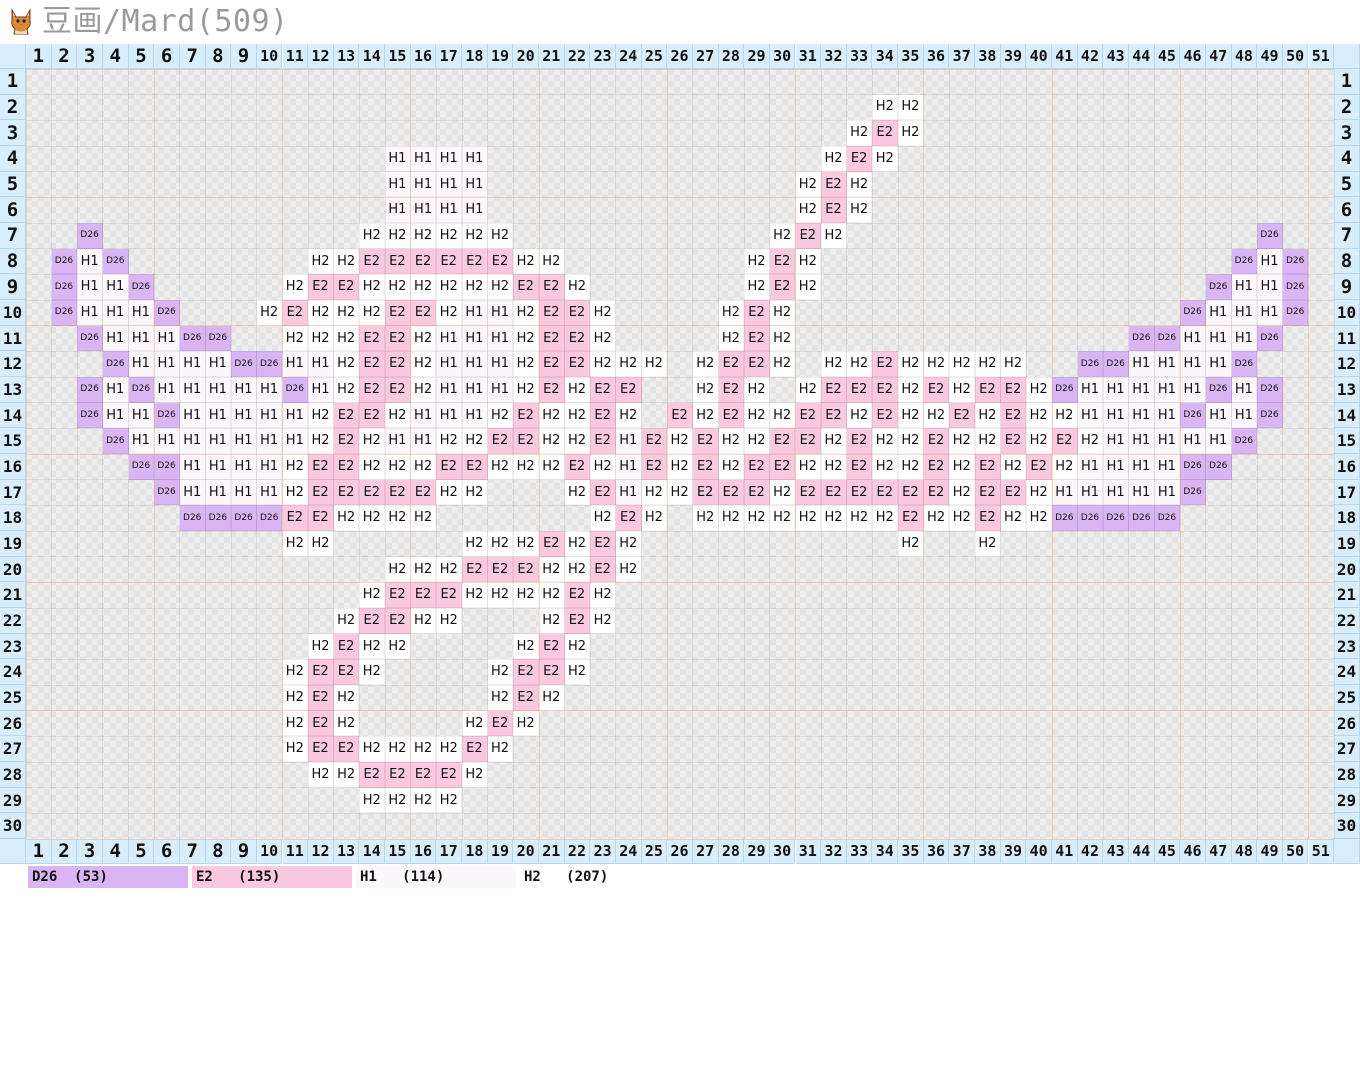  What do you see at coordinates (1039, 851) in the screenshot?
I see `column-header: 40` at bounding box center [1039, 851].